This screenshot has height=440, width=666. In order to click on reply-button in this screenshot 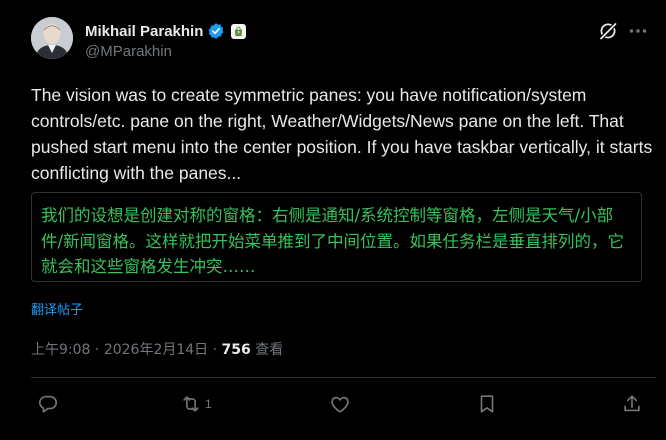, I will do `click(49, 404)`.